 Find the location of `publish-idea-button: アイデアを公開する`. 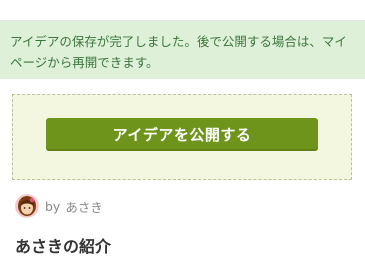

publish-idea-button: アイデアを公開する is located at coordinates (182, 134).